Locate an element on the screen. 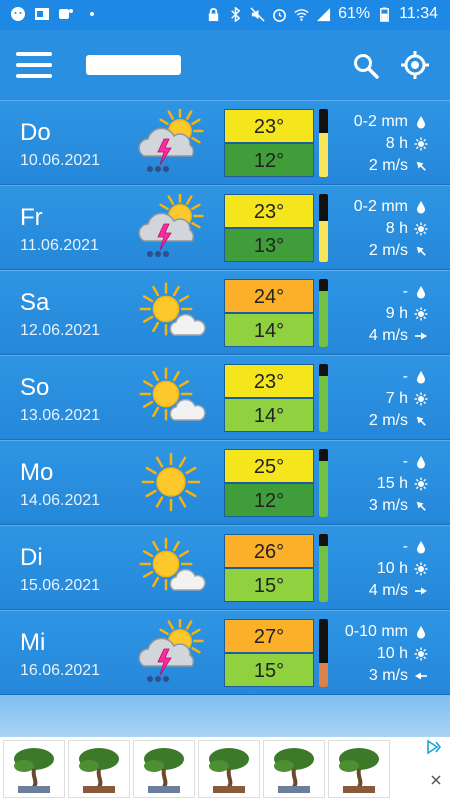 The width and height of the screenshot is (450, 800). mute-icon is located at coordinates (257, 14).